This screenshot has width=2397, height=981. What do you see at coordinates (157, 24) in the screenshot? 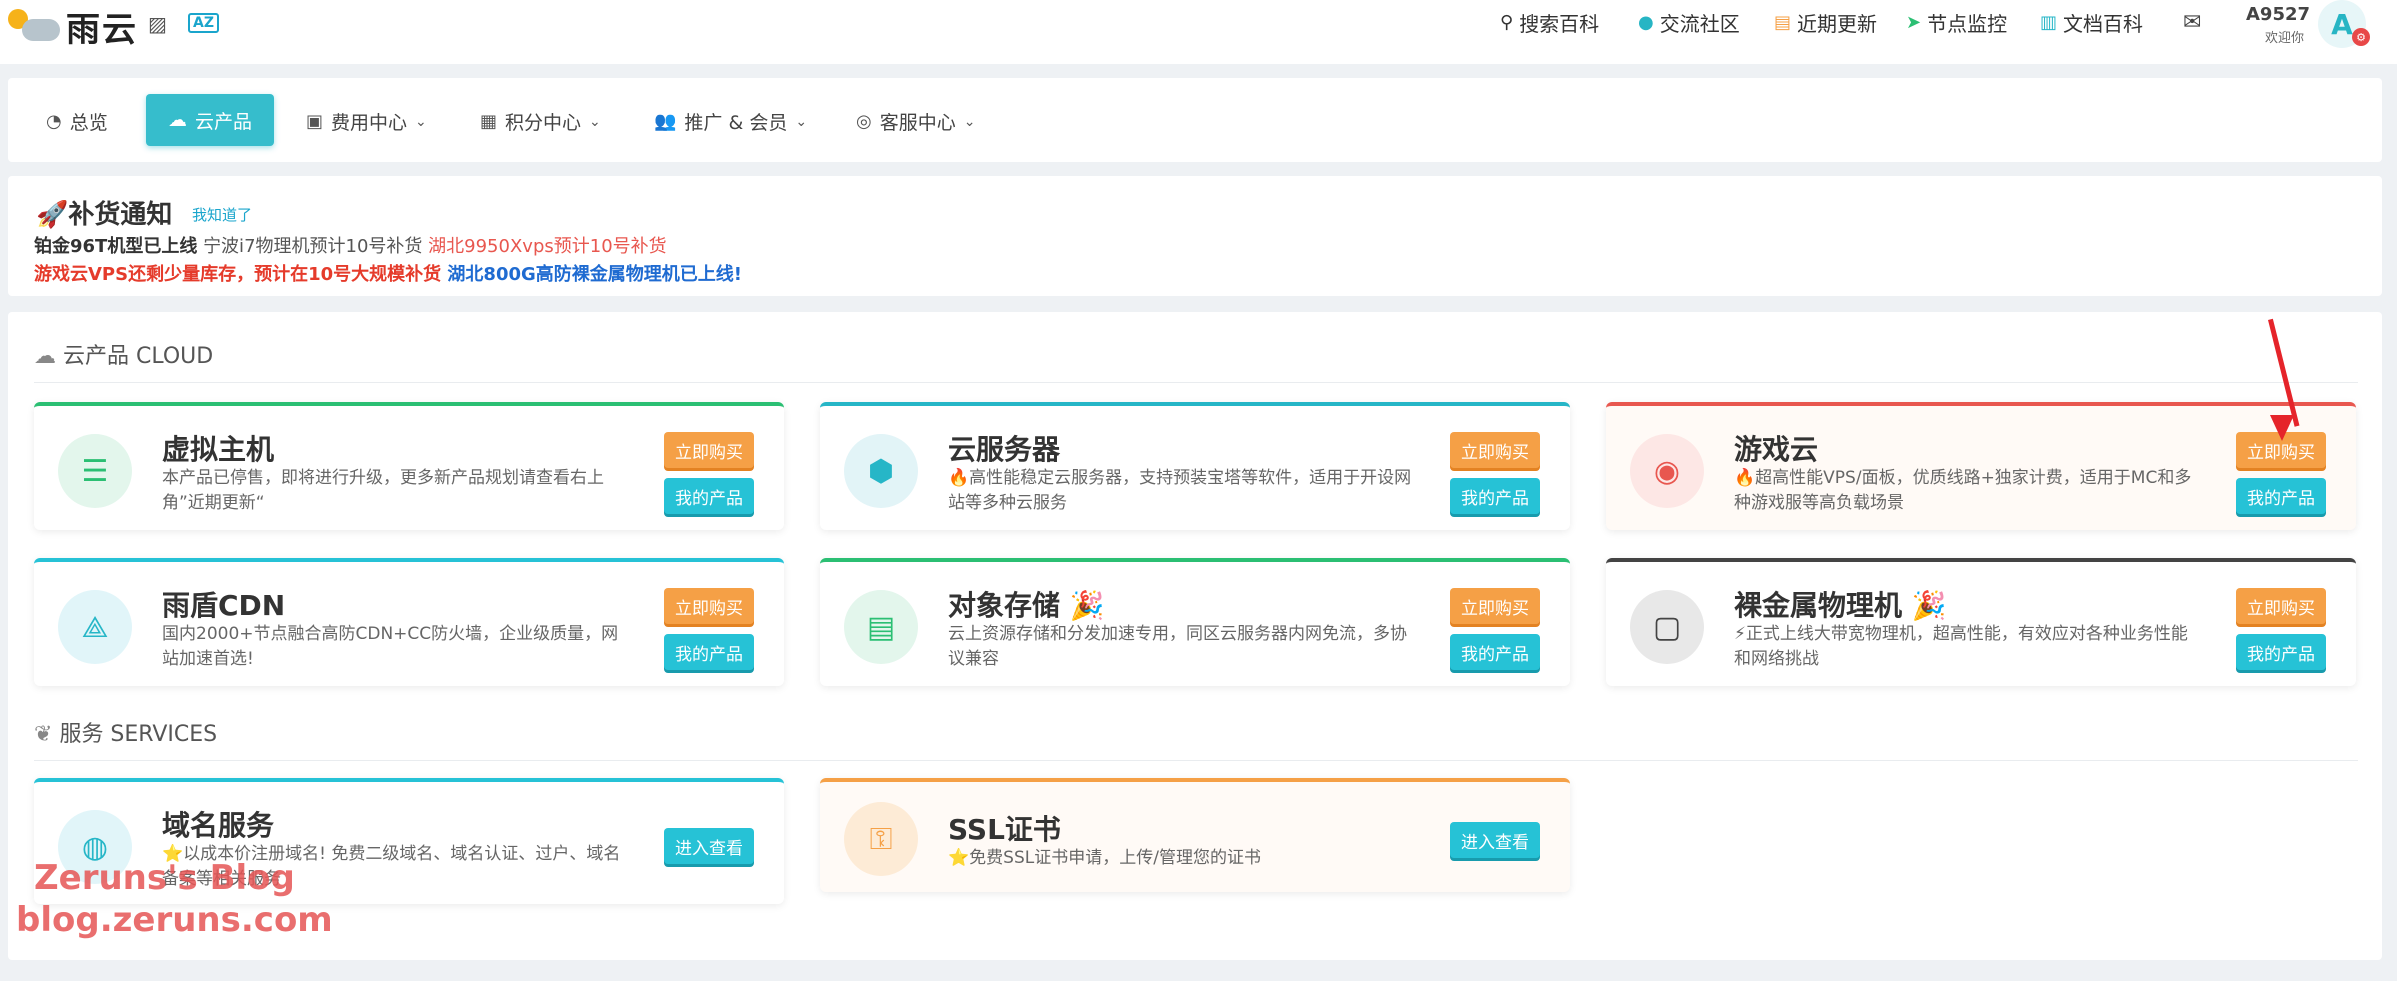
I see `image-icon: ▨` at bounding box center [157, 24].